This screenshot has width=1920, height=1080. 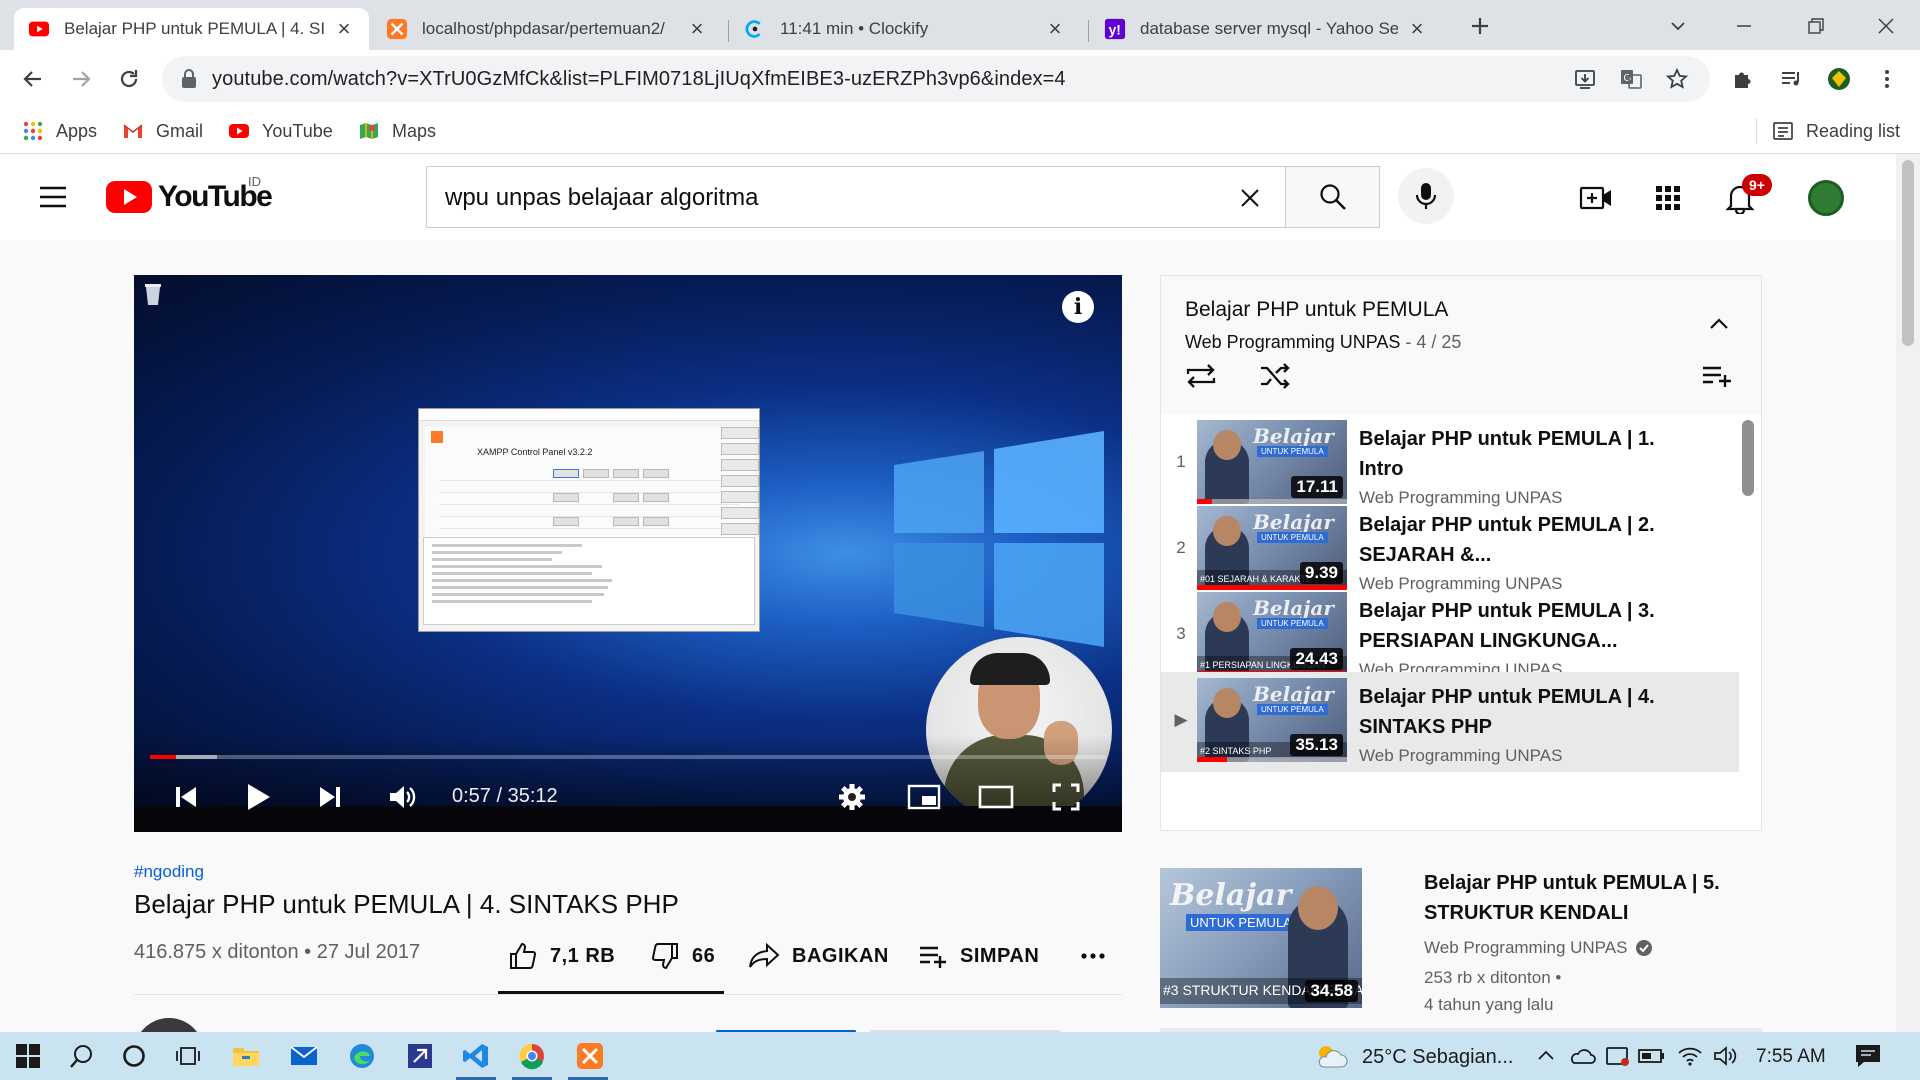 I want to click on dislike-button: 66, so click(x=682, y=956).